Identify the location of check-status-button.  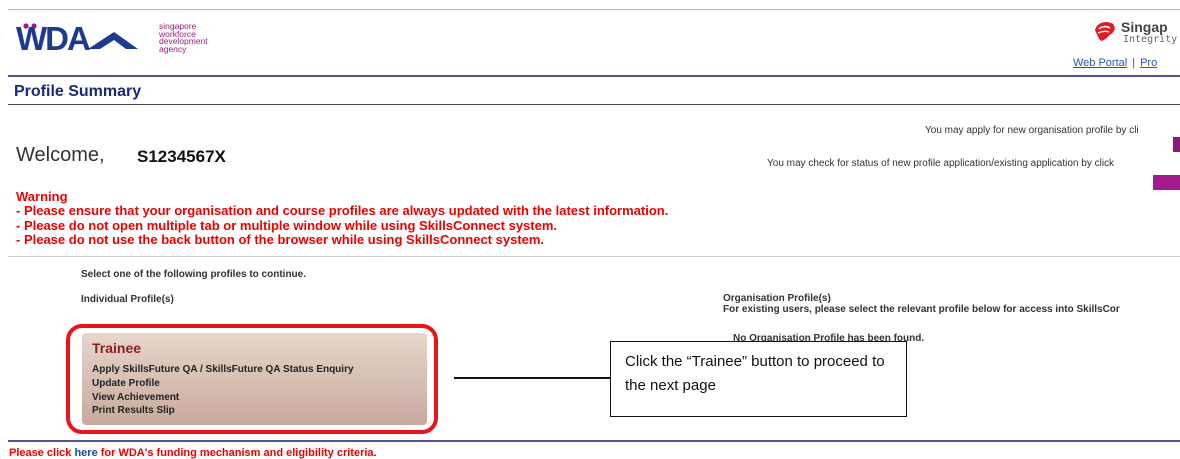
(1166, 182).